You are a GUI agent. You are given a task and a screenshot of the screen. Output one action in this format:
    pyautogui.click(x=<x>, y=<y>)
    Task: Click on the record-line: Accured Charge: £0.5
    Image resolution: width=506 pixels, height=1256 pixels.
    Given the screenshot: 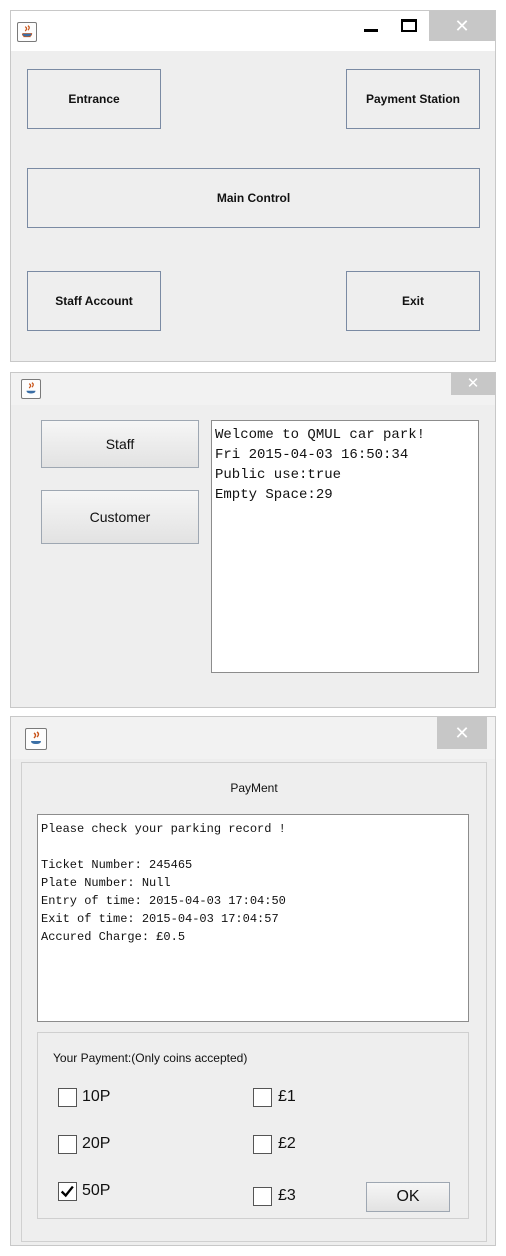 What is the action you would take?
    pyautogui.click(x=113, y=937)
    